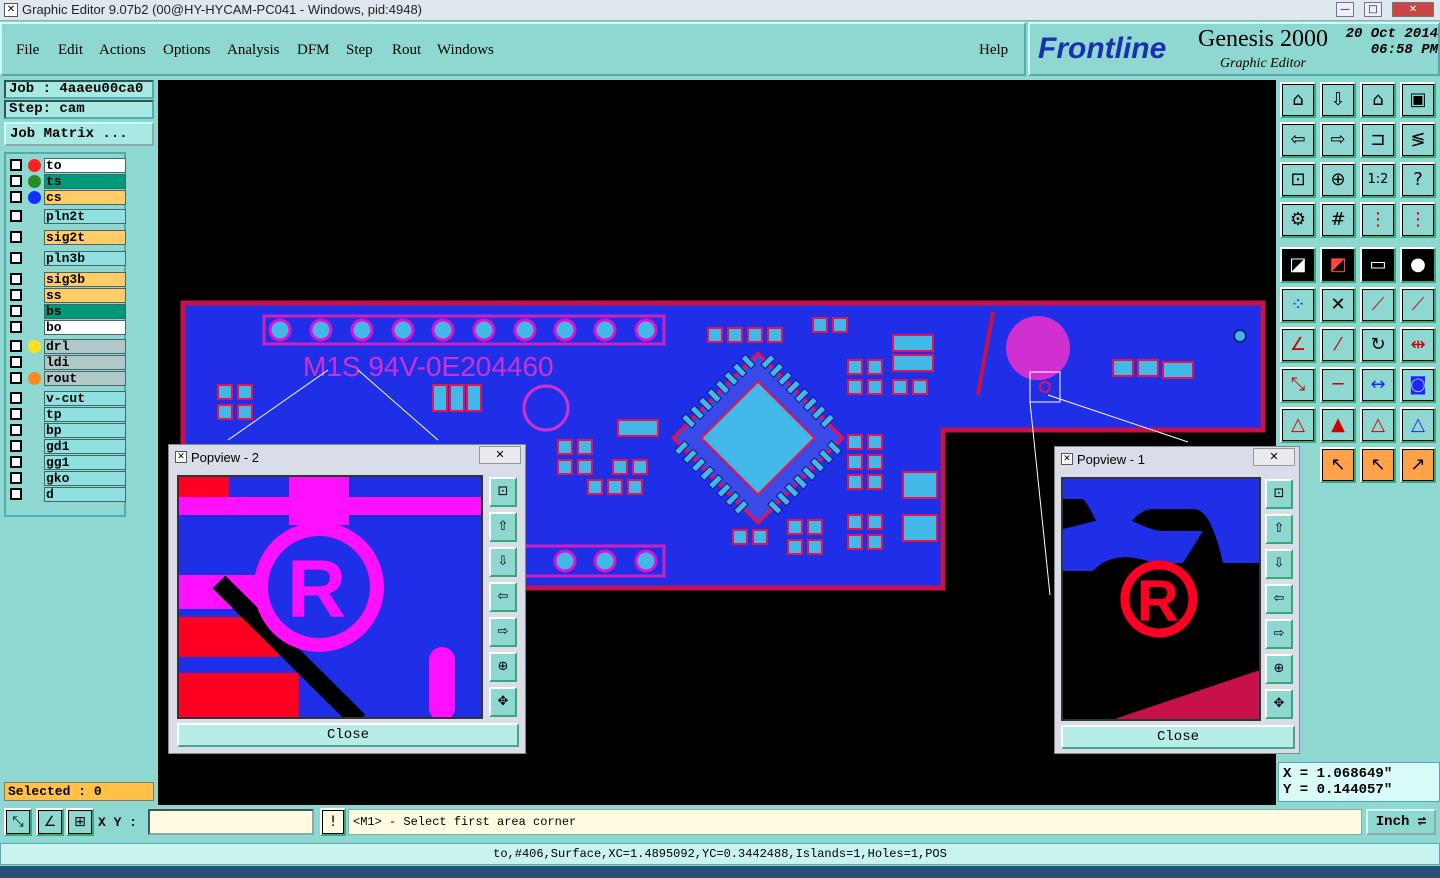  I want to click on triangle-alt-icon: △, so click(1378, 425).